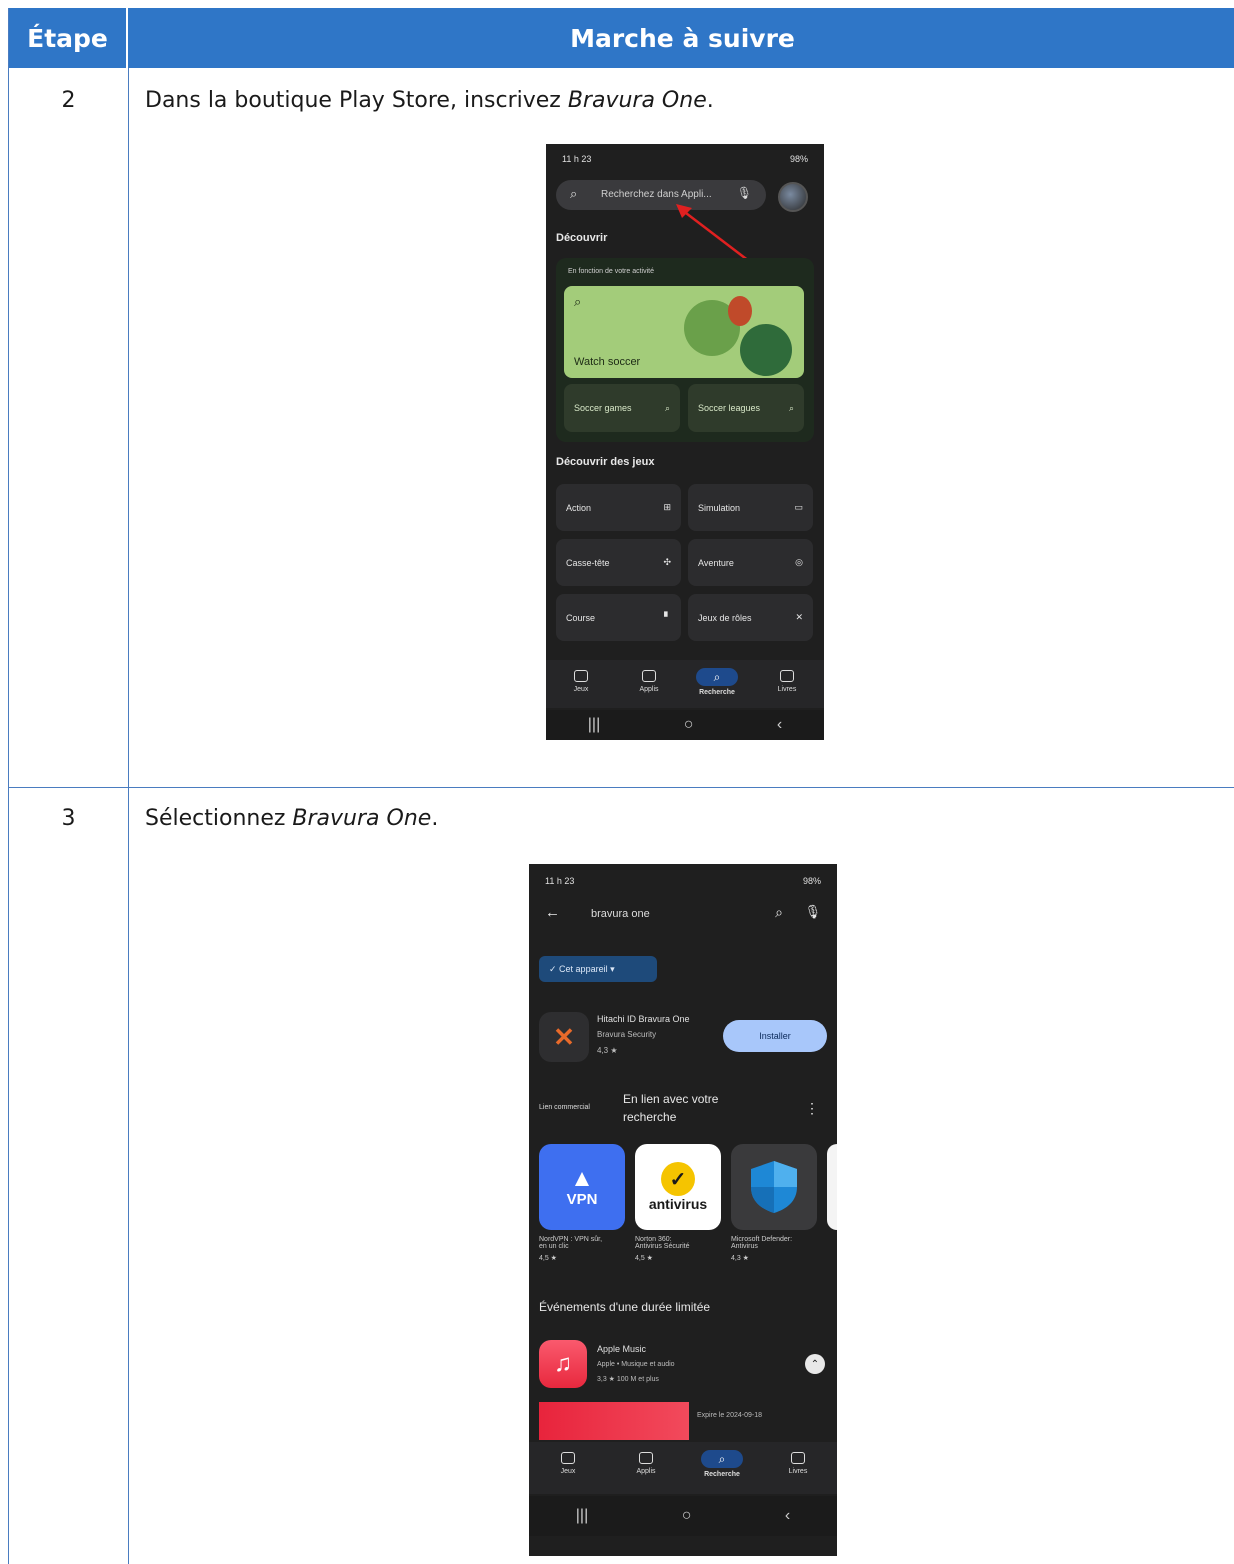  Describe the element at coordinates (582, 1199) in the screenshot. I see `nordvpn-icon-label: VPN` at that location.